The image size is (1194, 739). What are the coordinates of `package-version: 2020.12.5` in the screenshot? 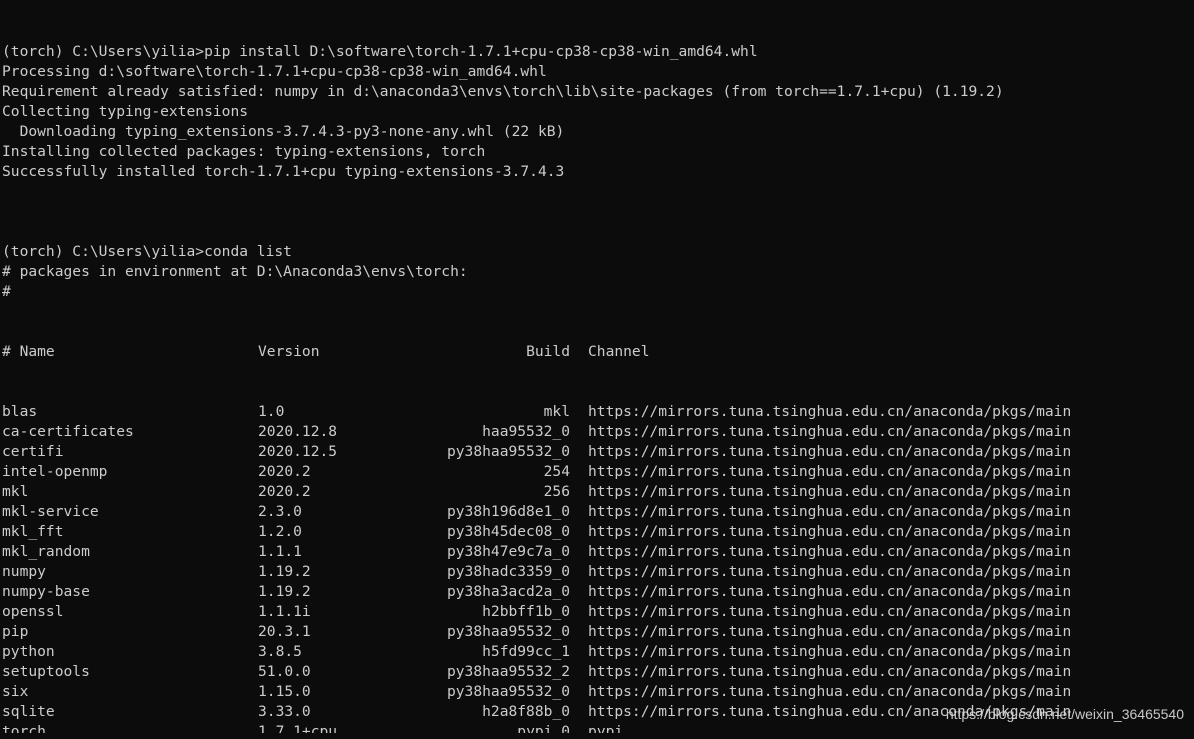 It's located at (298, 451).